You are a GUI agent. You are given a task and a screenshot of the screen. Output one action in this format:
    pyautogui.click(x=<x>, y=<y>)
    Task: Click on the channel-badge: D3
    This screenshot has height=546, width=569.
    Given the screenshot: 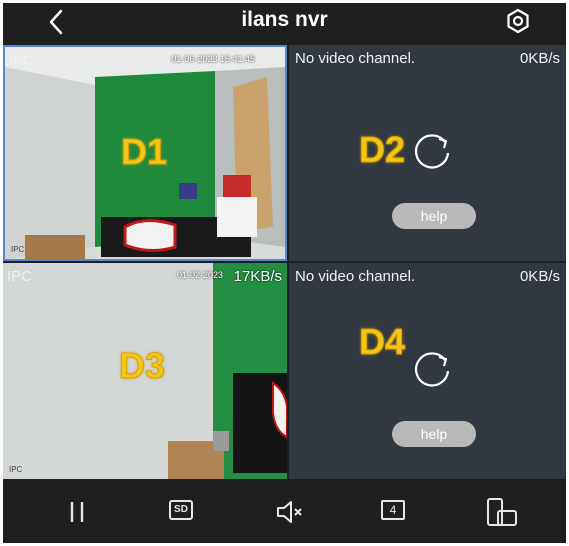 What is the action you would take?
    pyautogui.click(x=142, y=366)
    